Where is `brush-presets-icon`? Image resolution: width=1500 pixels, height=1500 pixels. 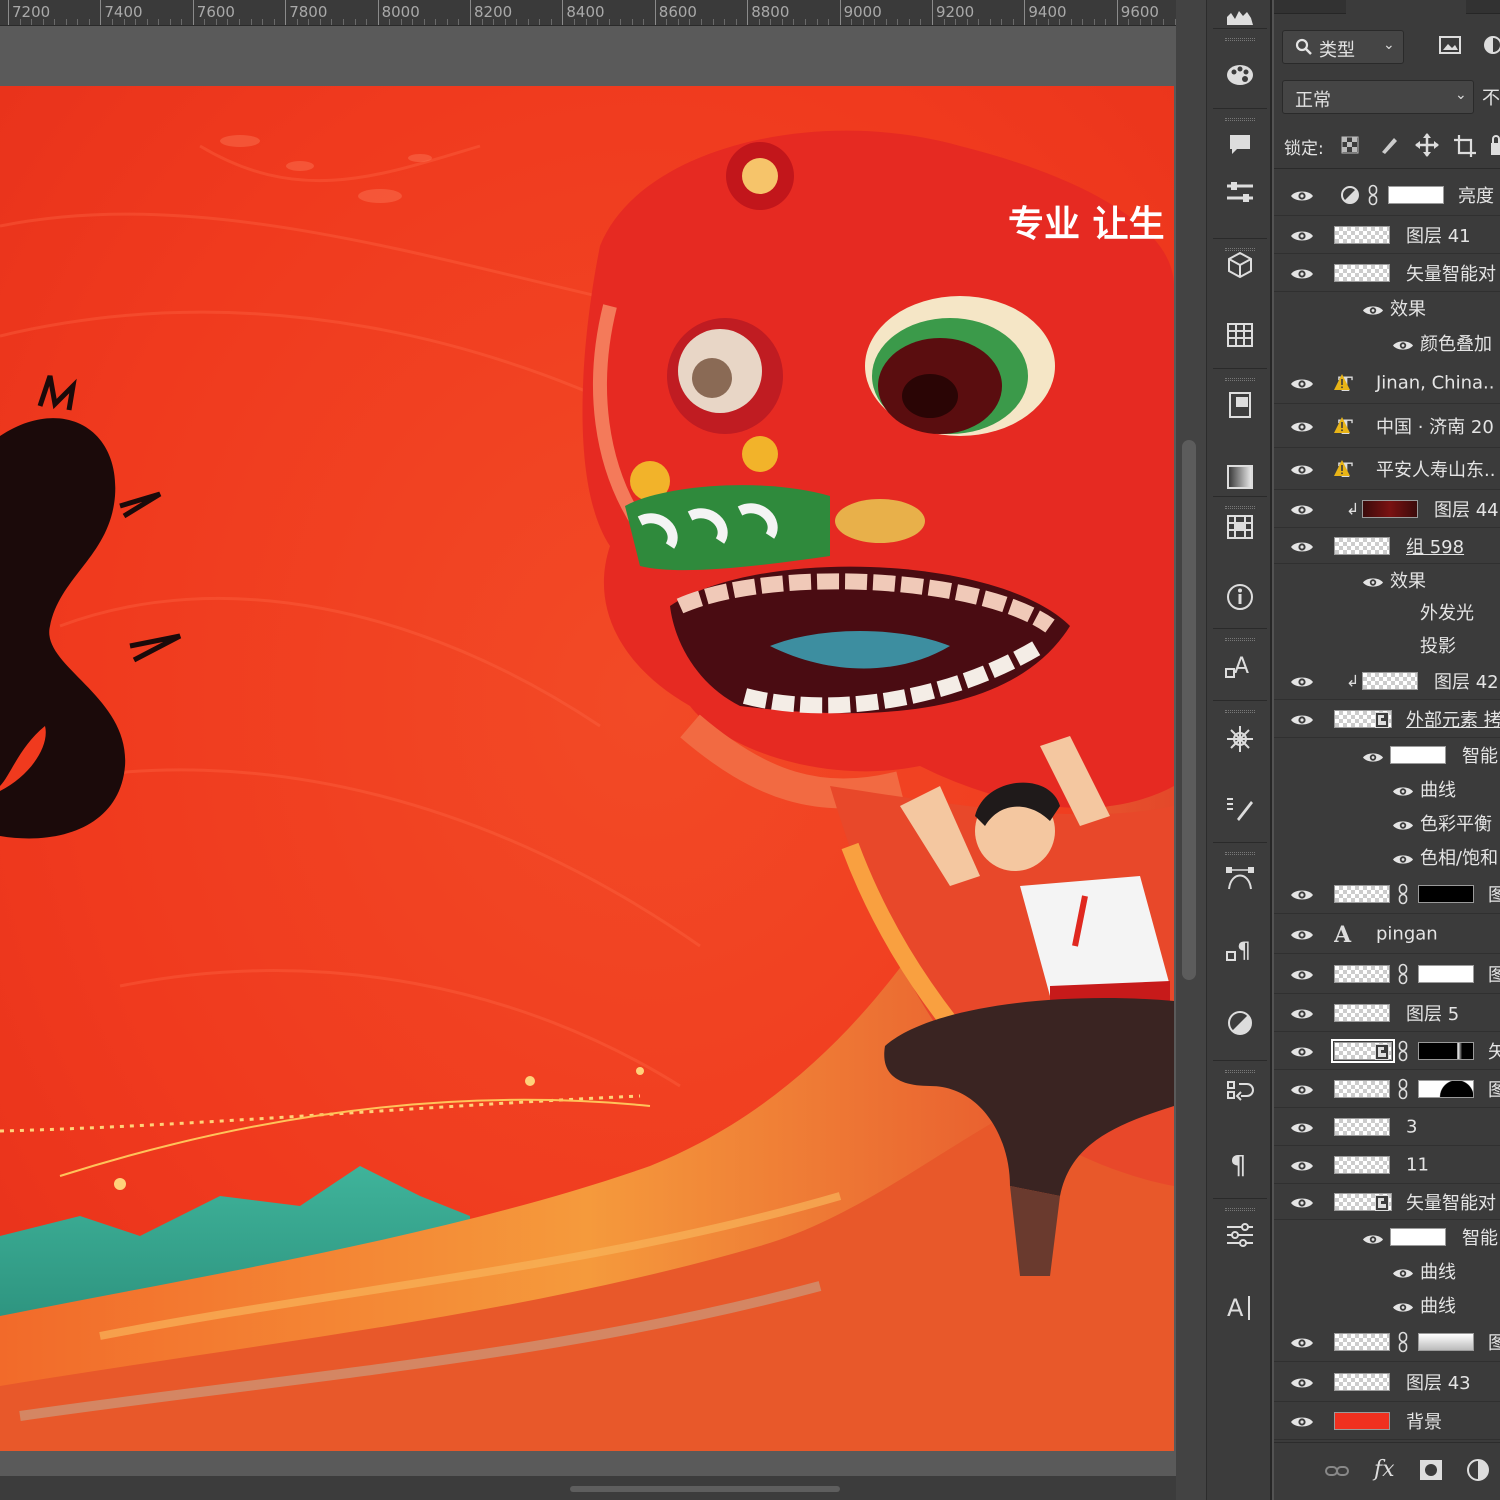
brush-presets-icon is located at coordinates (1240, 809).